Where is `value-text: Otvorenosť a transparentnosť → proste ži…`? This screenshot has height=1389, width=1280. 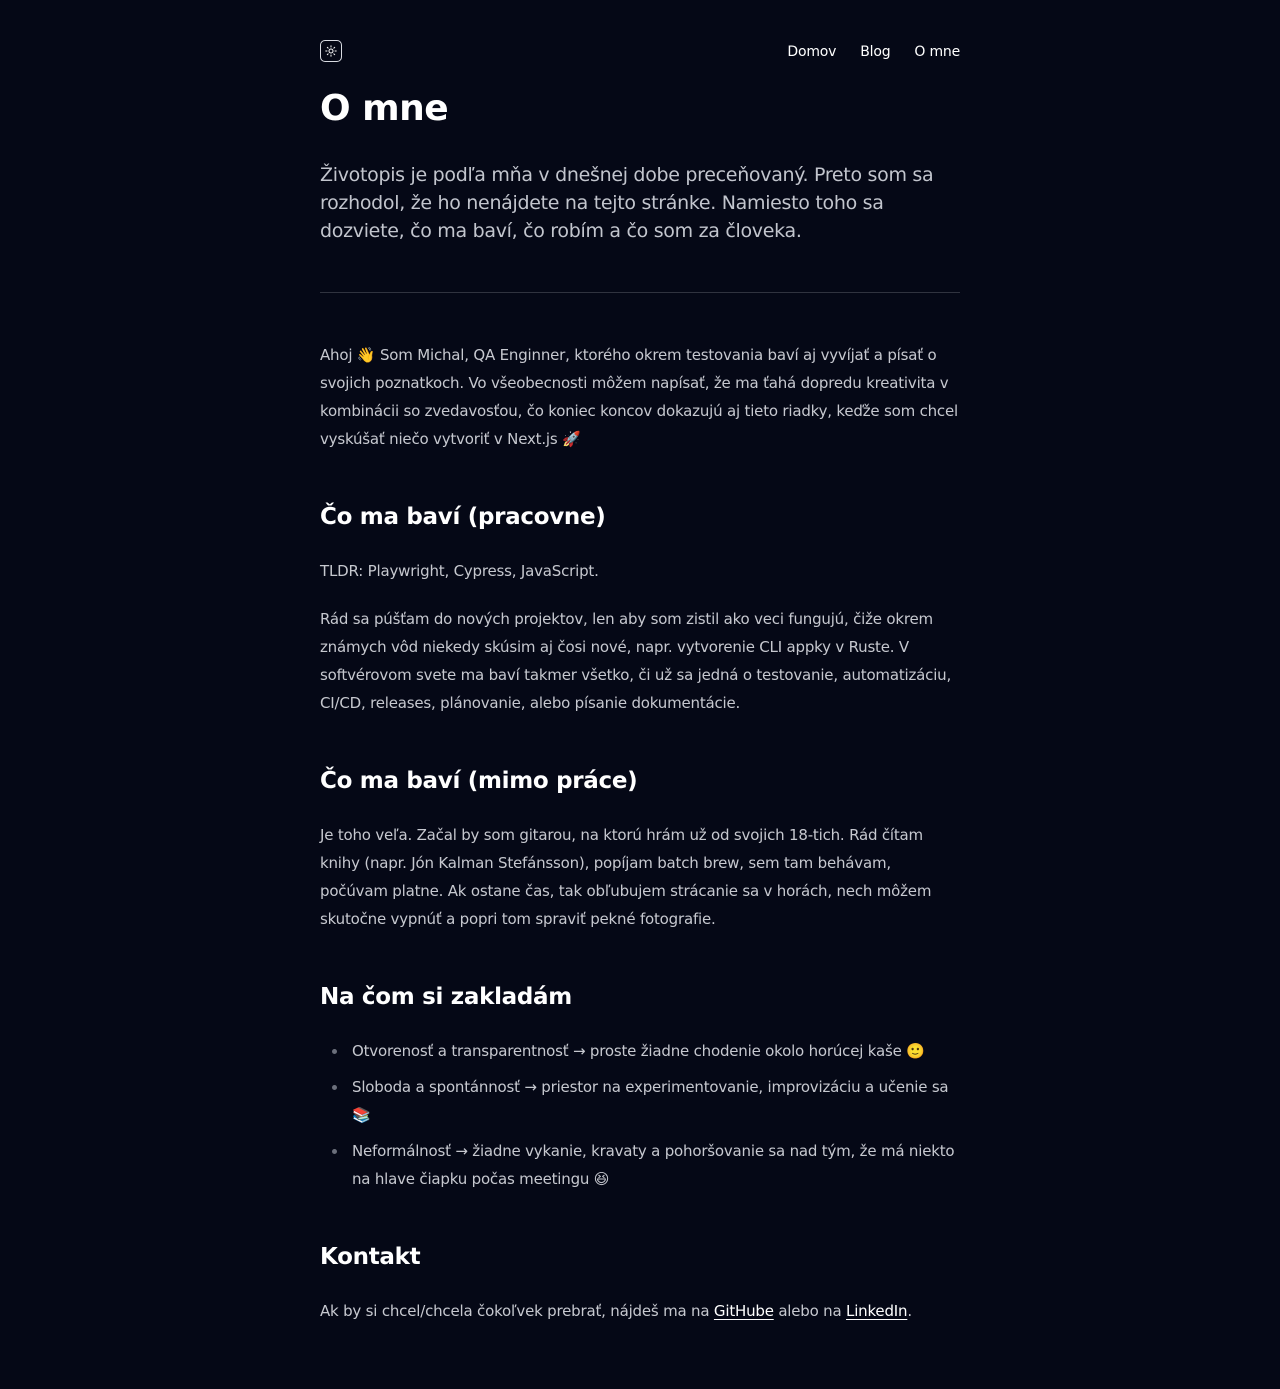 value-text: Otvorenosť a transparentnosť → proste ži… is located at coordinates (627, 1051).